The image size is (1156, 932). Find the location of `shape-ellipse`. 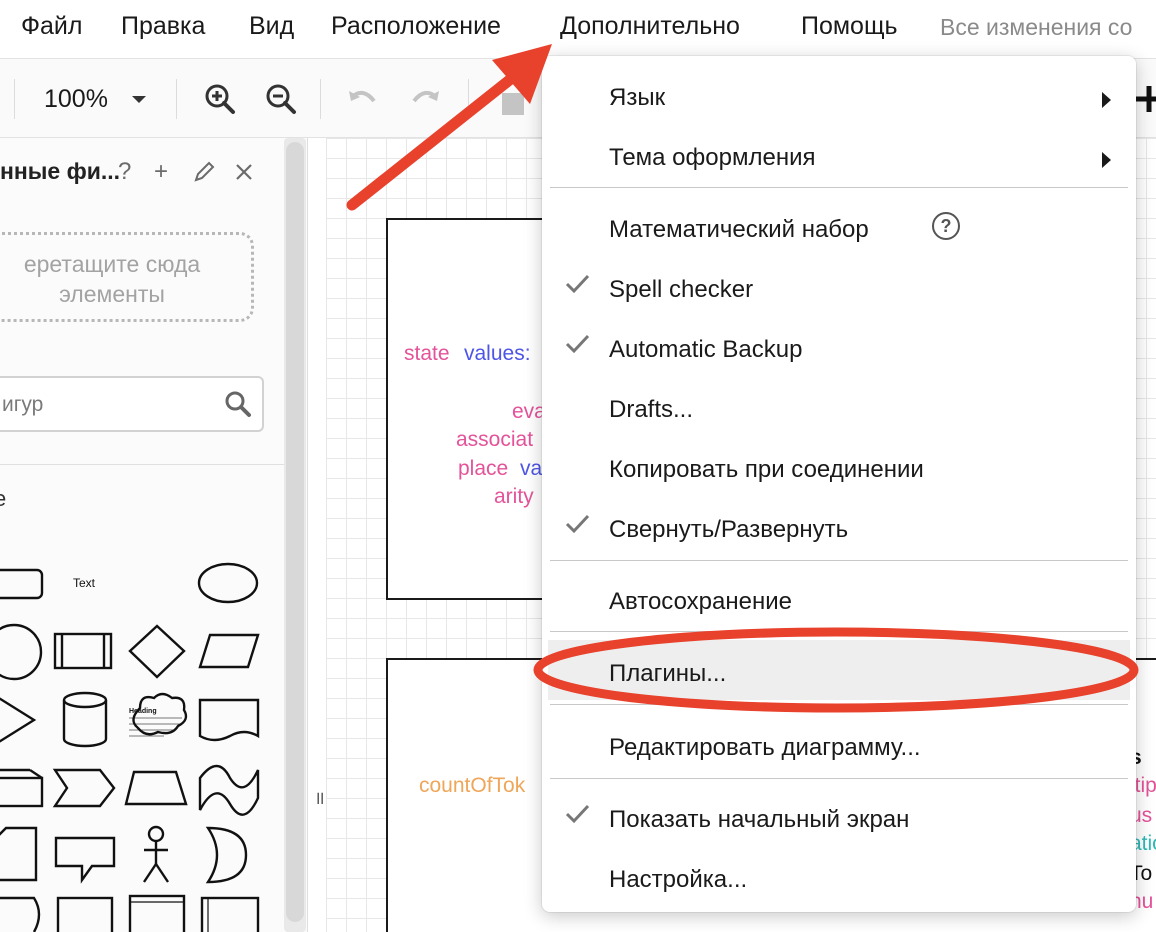

shape-ellipse is located at coordinates (228, 583).